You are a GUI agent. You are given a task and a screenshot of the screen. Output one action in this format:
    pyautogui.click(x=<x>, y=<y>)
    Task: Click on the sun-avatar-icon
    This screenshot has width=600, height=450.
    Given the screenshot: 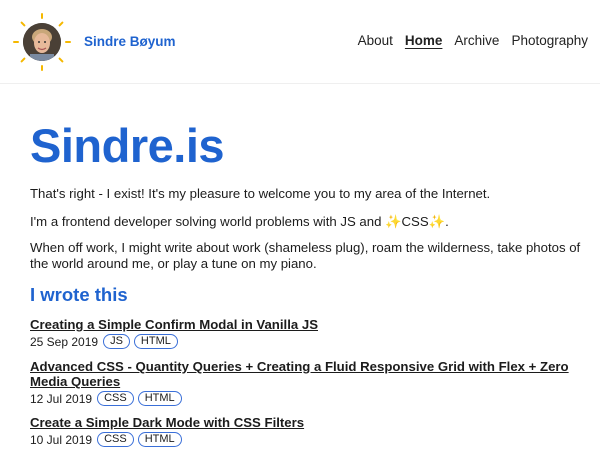 What is the action you would take?
    pyautogui.click(x=42, y=42)
    